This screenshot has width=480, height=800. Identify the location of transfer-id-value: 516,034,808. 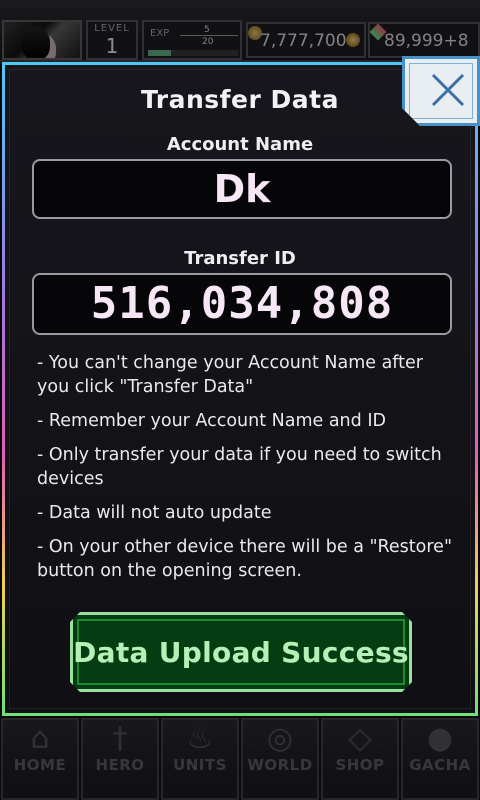
(242, 303).